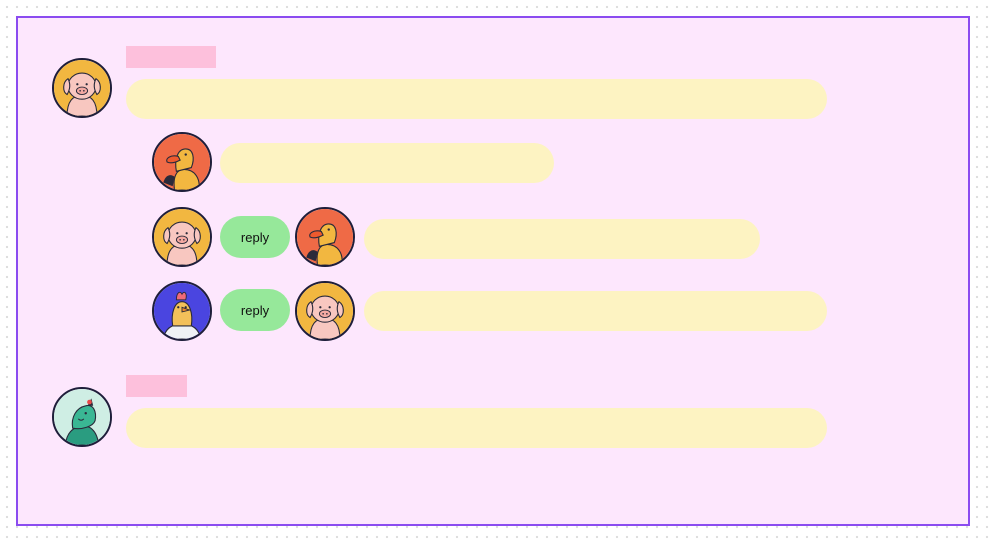 This screenshot has height=543, width=989. I want to click on dragon-avatar, so click(82, 417).